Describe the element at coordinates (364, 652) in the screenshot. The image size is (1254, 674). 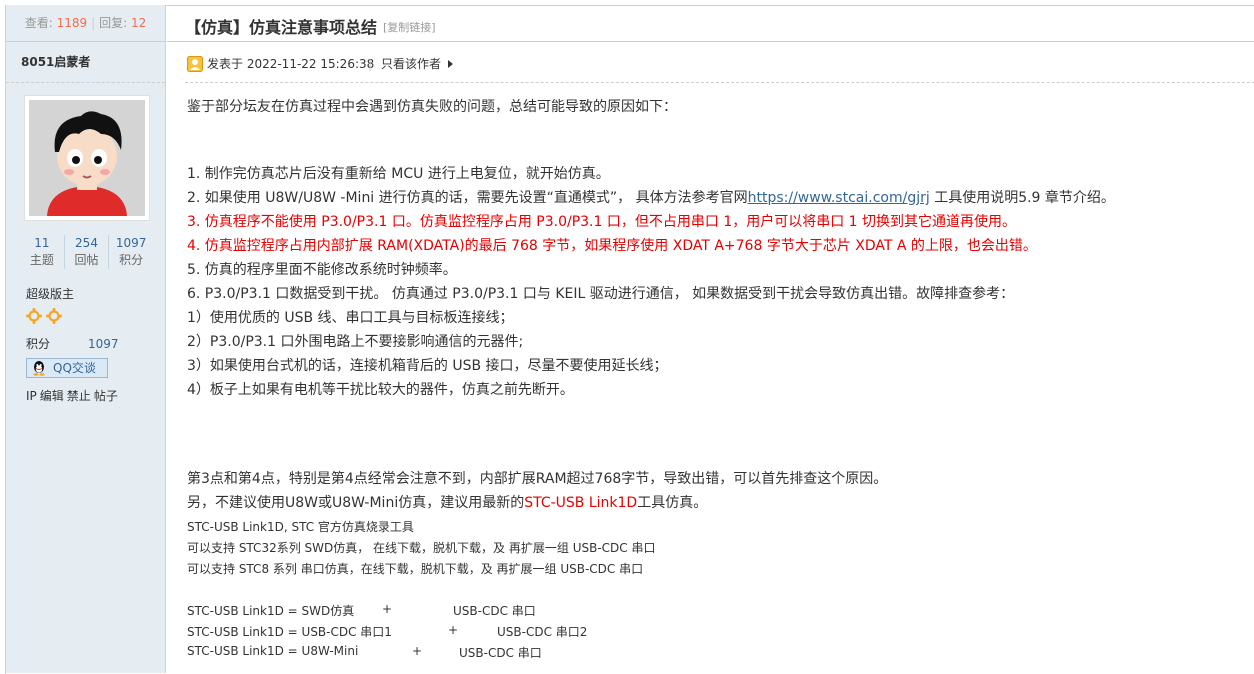
I see `mode-row-3: STC-USB Link1D = U8W-Mini + USB-CDC 串口` at that location.